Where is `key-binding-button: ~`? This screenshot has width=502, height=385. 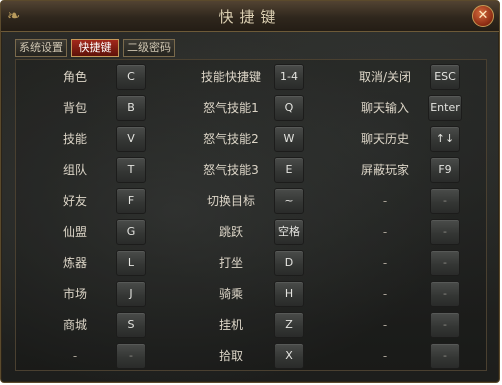
key-binding-button: ~ is located at coordinates (289, 201).